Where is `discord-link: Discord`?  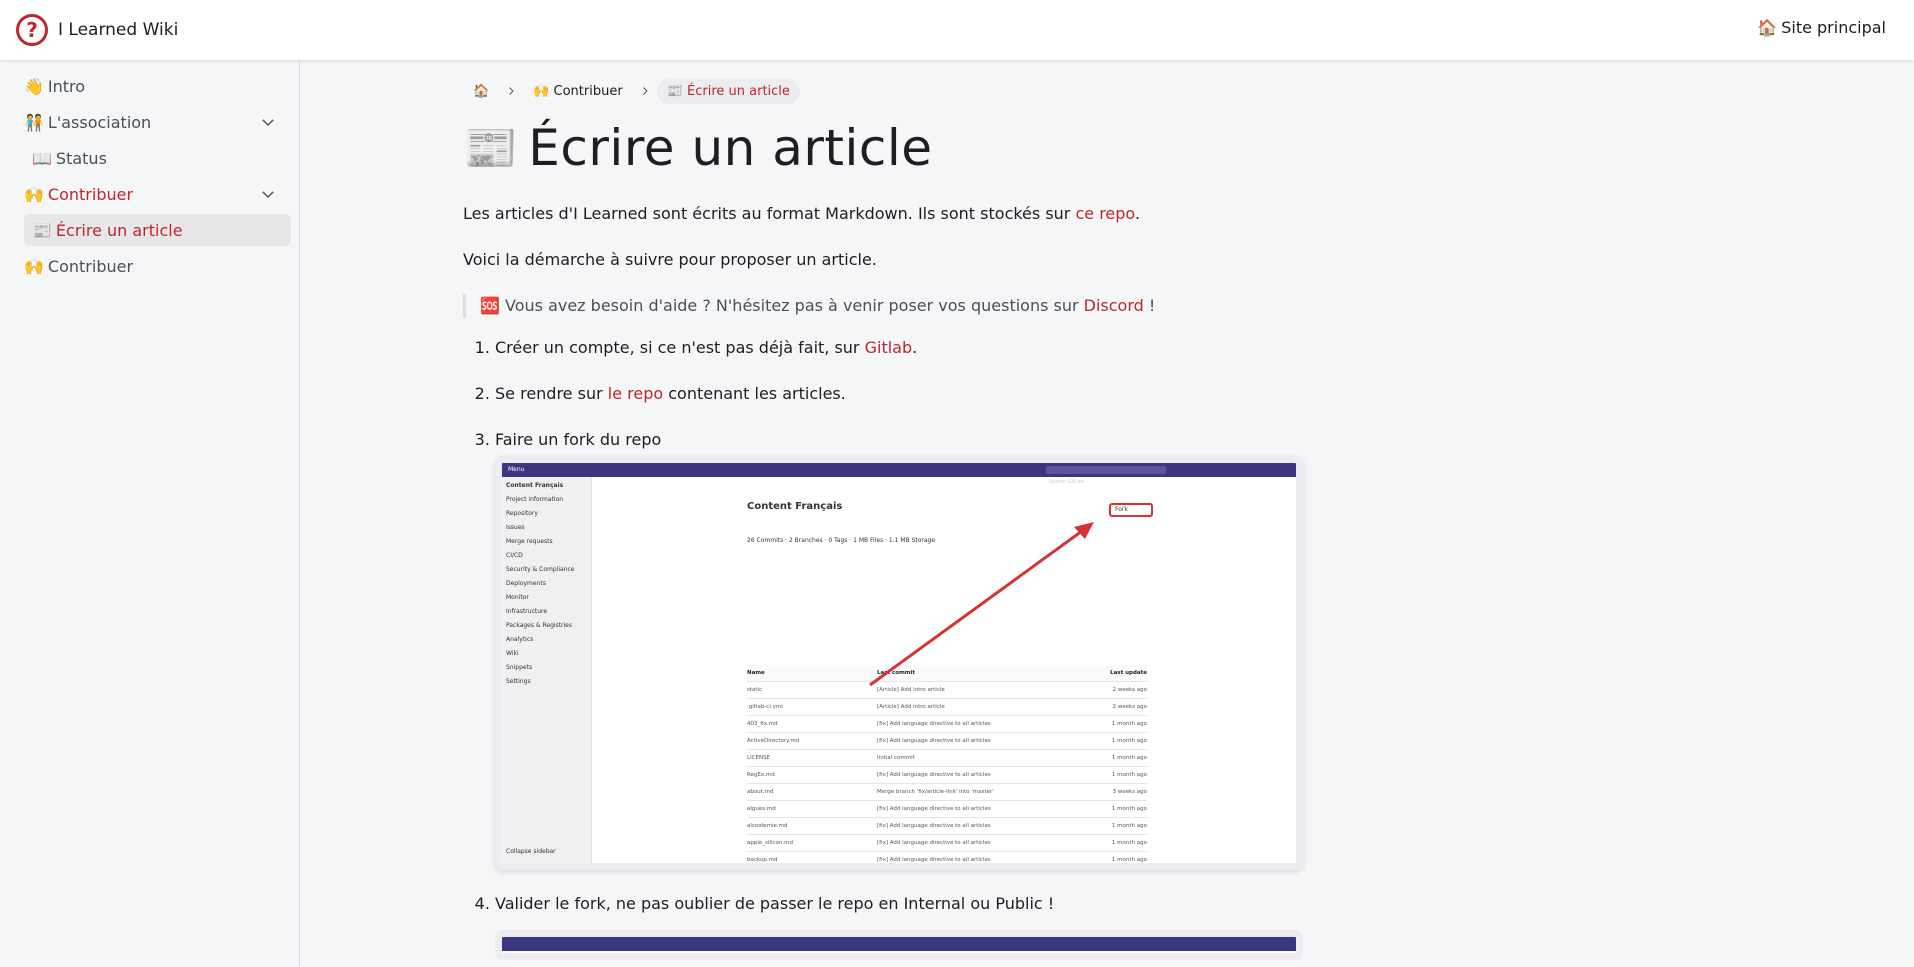
discord-link: Discord is located at coordinates (1114, 305).